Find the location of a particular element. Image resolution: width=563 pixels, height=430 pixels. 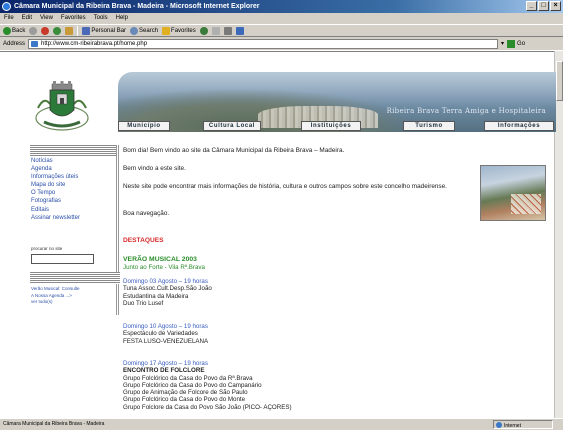

event-title: VERÃO MUSICAL 2003 is located at coordinates (160, 259).